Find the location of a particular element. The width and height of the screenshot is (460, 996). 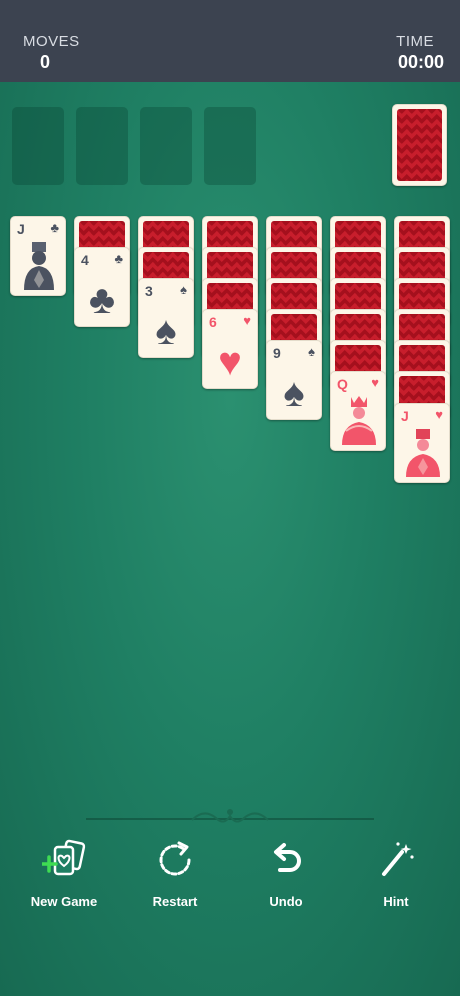

new-game-icon is located at coordinates (64, 857).